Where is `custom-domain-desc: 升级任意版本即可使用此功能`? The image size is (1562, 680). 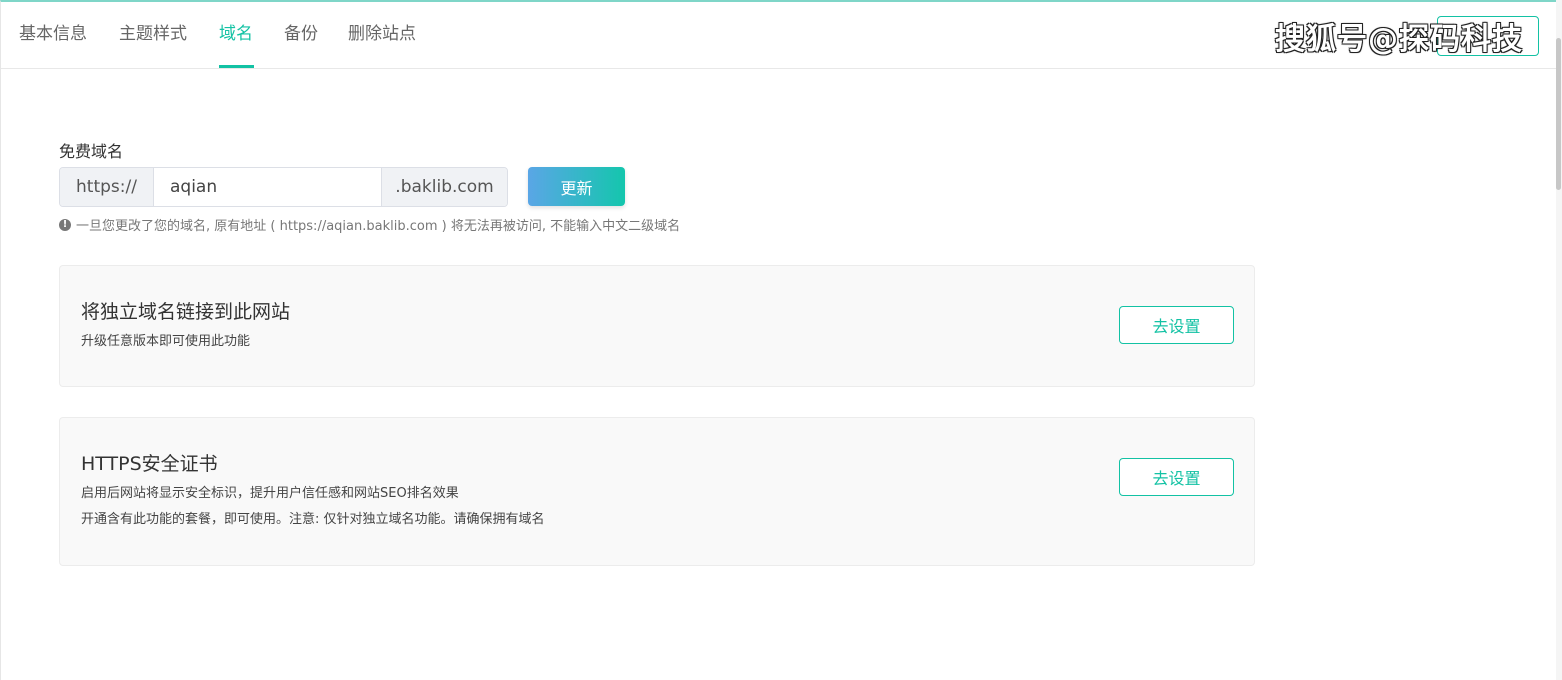
custom-domain-desc: 升级任意版本即可使用此功能 is located at coordinates (166, 341).